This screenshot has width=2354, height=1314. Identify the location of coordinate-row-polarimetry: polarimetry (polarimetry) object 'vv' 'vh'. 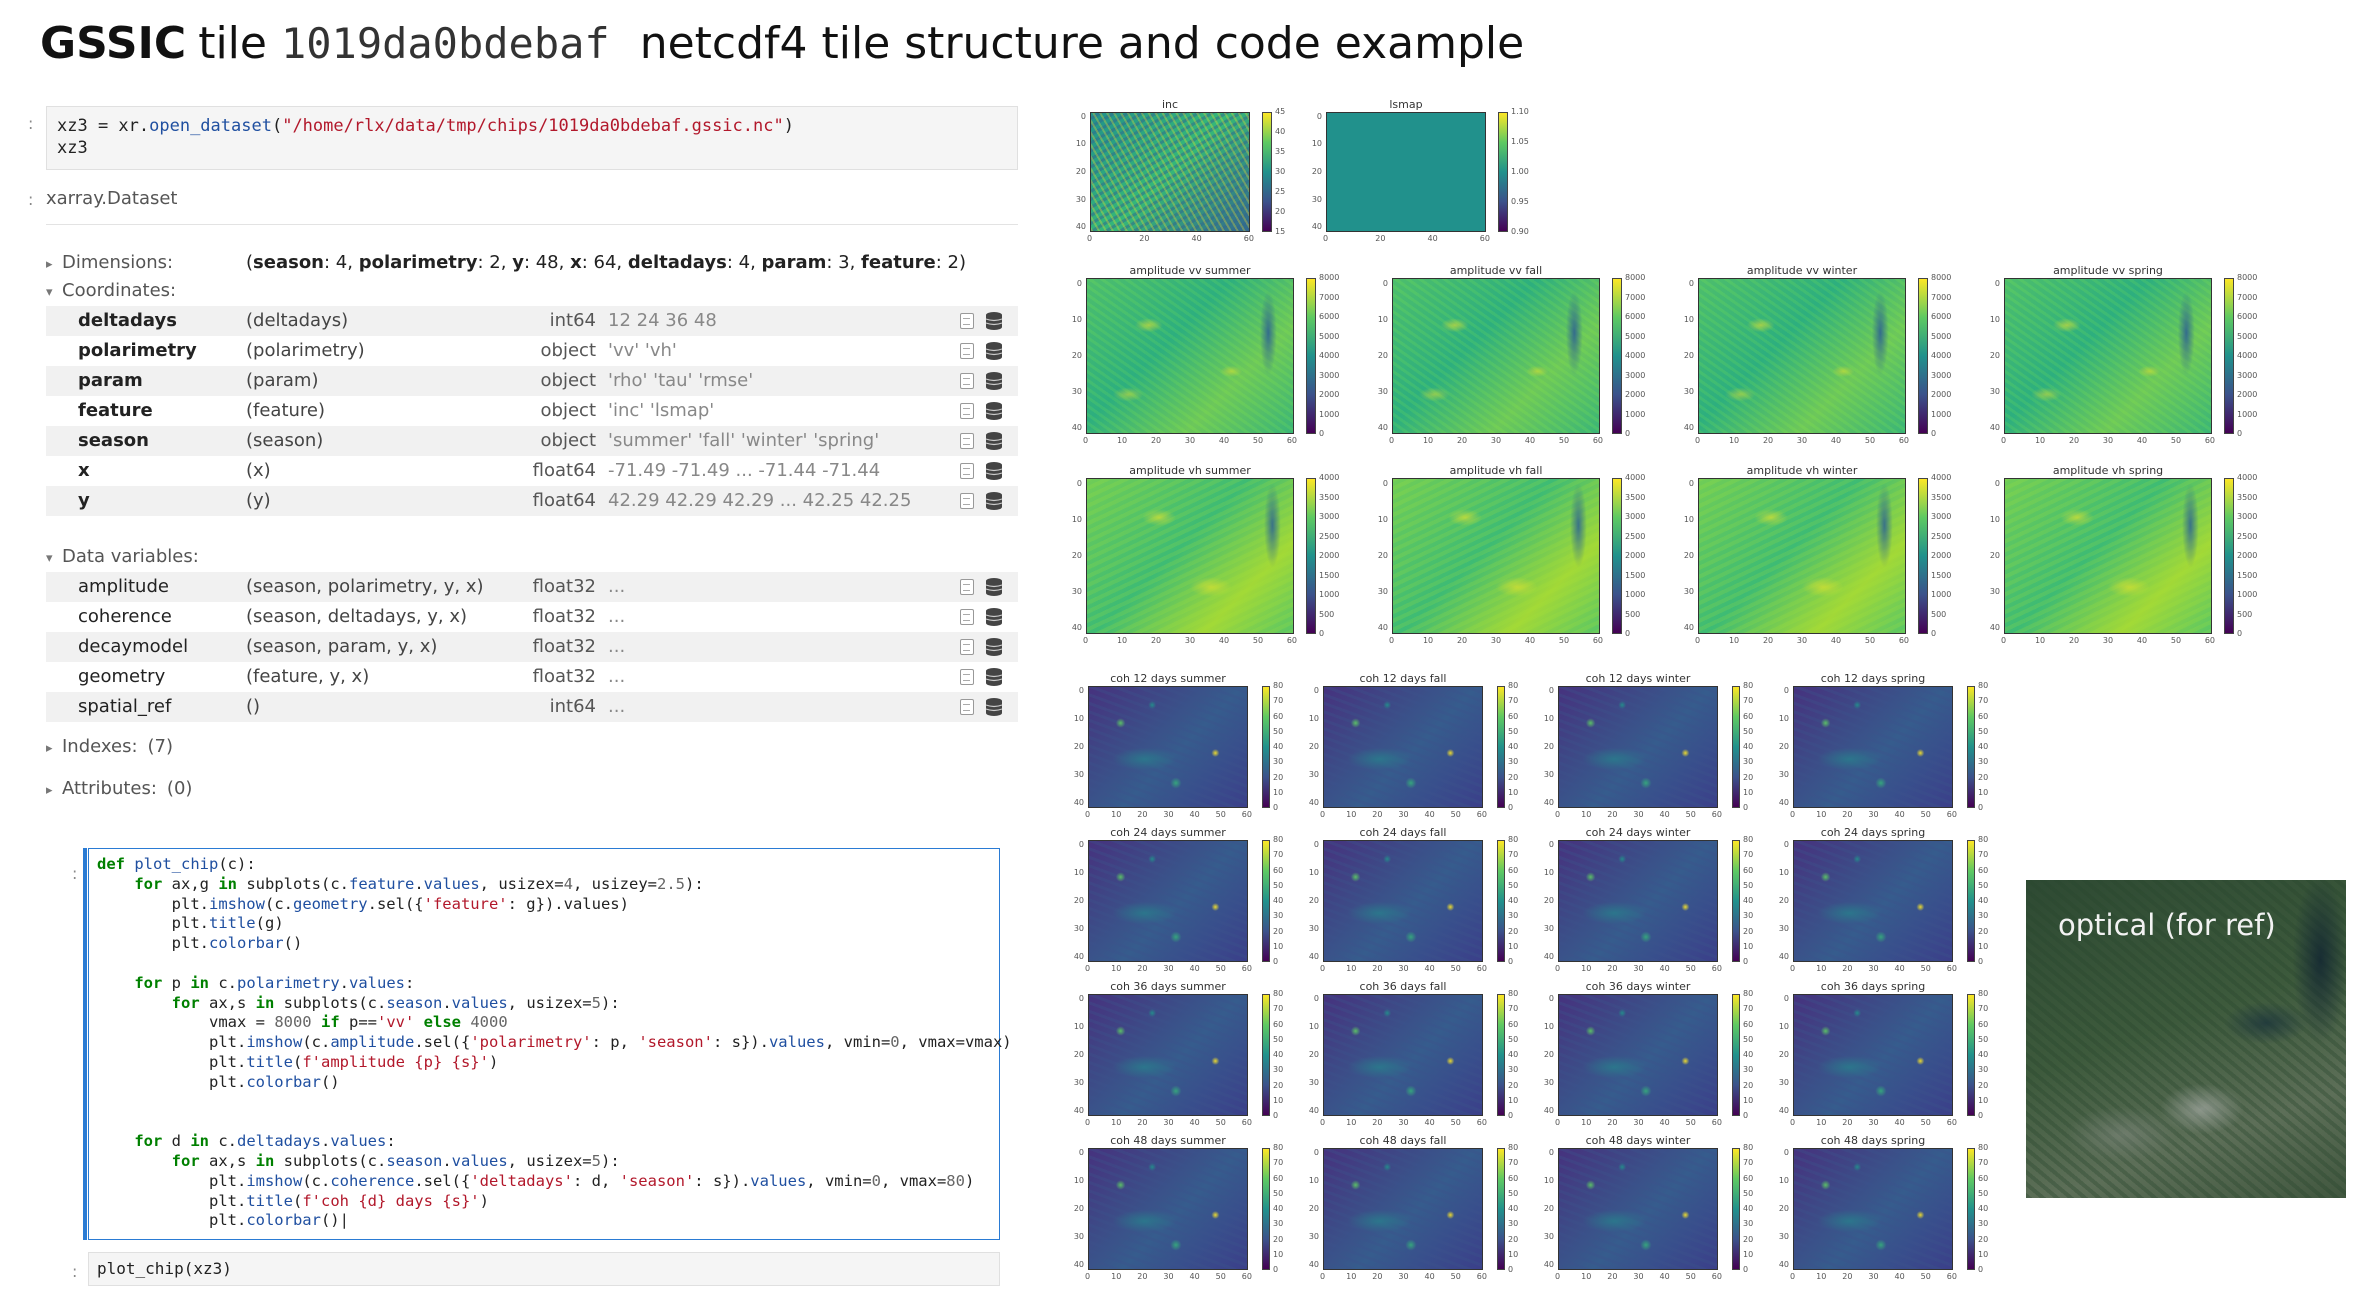
(532, 351).